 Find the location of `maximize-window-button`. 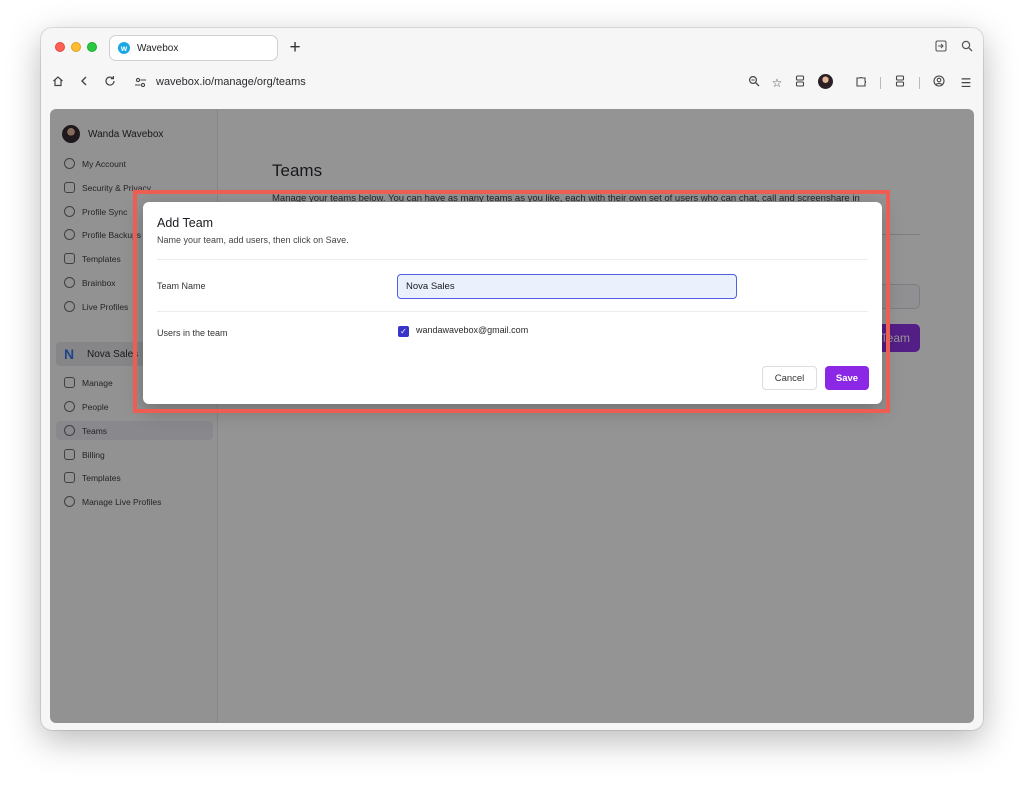

maximize-window-button is located at coordinates (92, 47).